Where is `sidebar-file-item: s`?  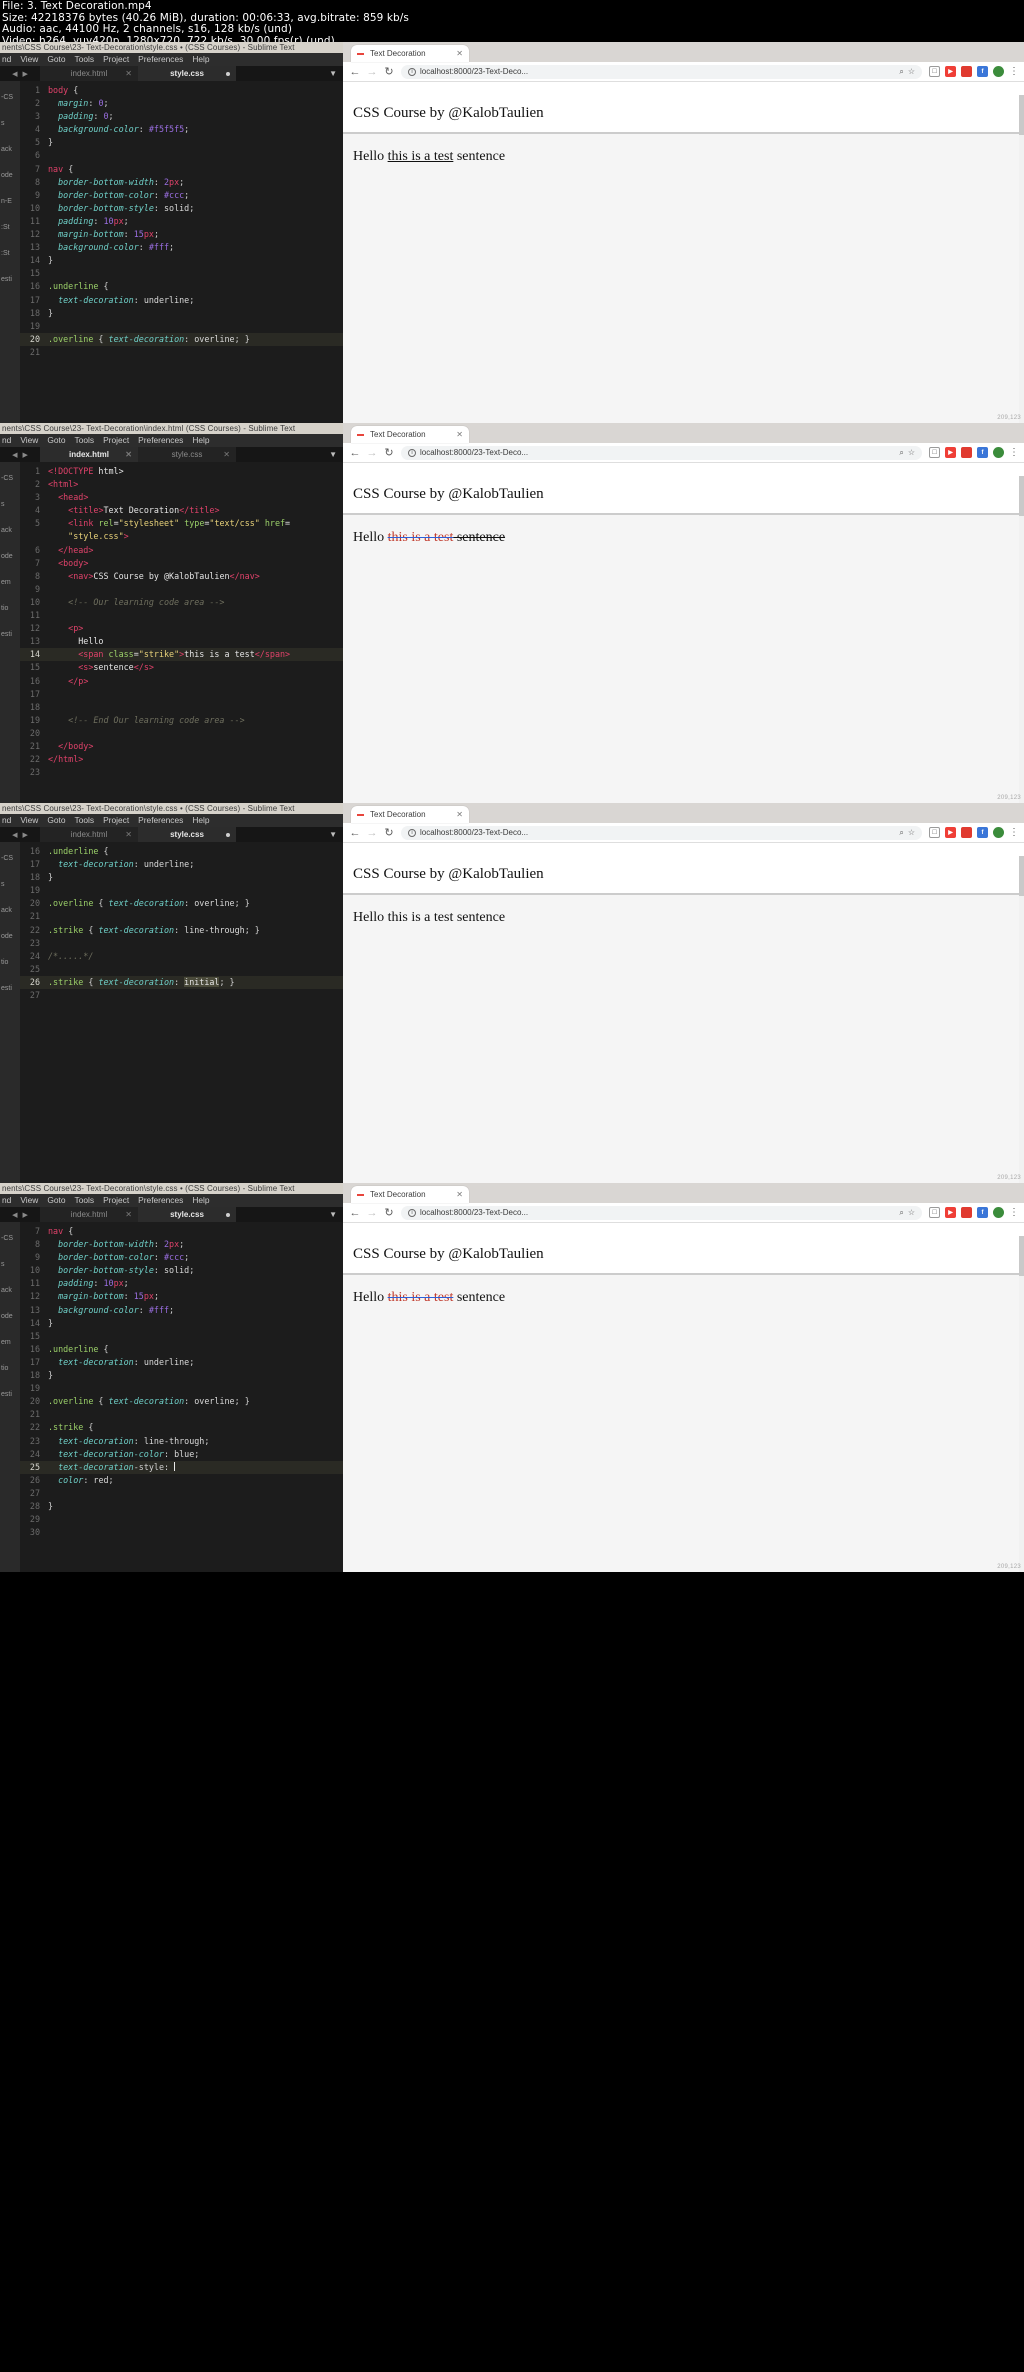 sidebar-file-item: s is located at coordinates (10, 124).